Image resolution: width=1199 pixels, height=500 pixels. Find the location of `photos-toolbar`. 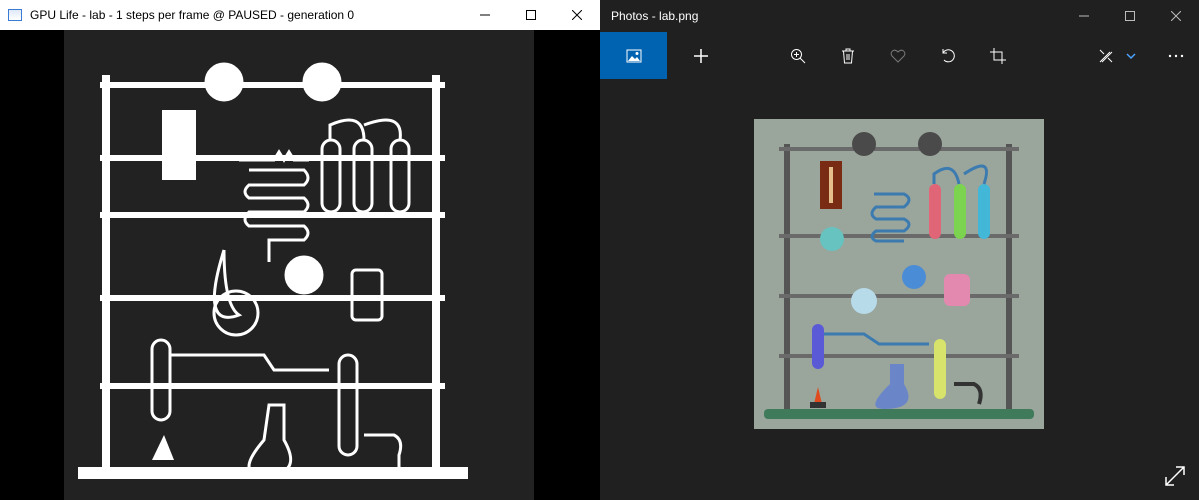

photos-toolbar is located at coordinates (899, 55).